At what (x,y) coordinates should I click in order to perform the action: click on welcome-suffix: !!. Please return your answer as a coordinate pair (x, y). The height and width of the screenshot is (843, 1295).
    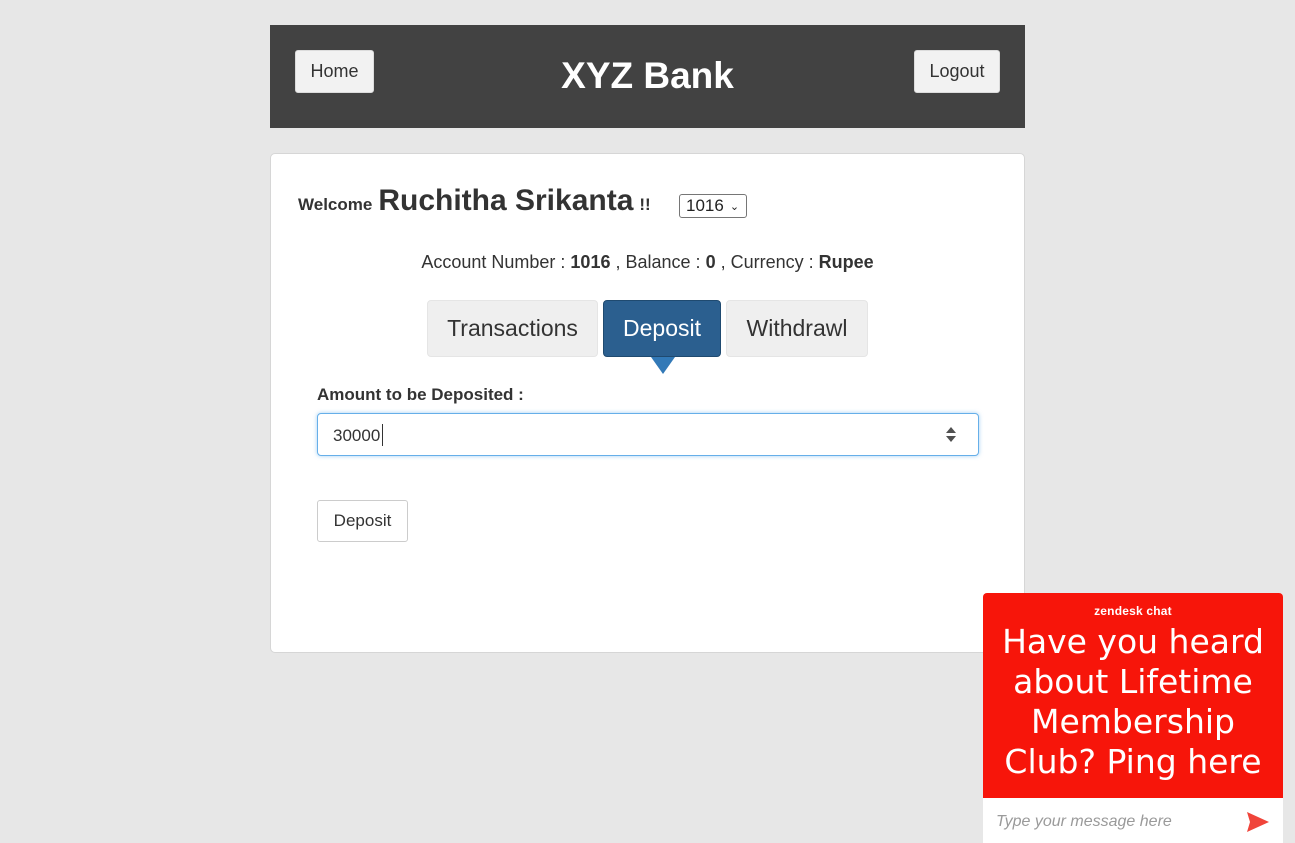
    Looking at the image, I should click on (645, 204).